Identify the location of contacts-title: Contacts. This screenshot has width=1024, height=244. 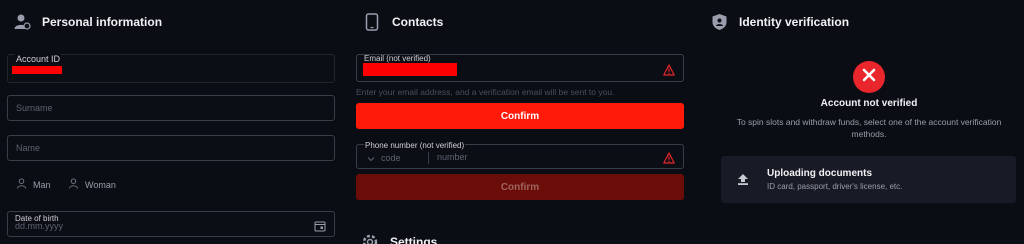
(418, 22).